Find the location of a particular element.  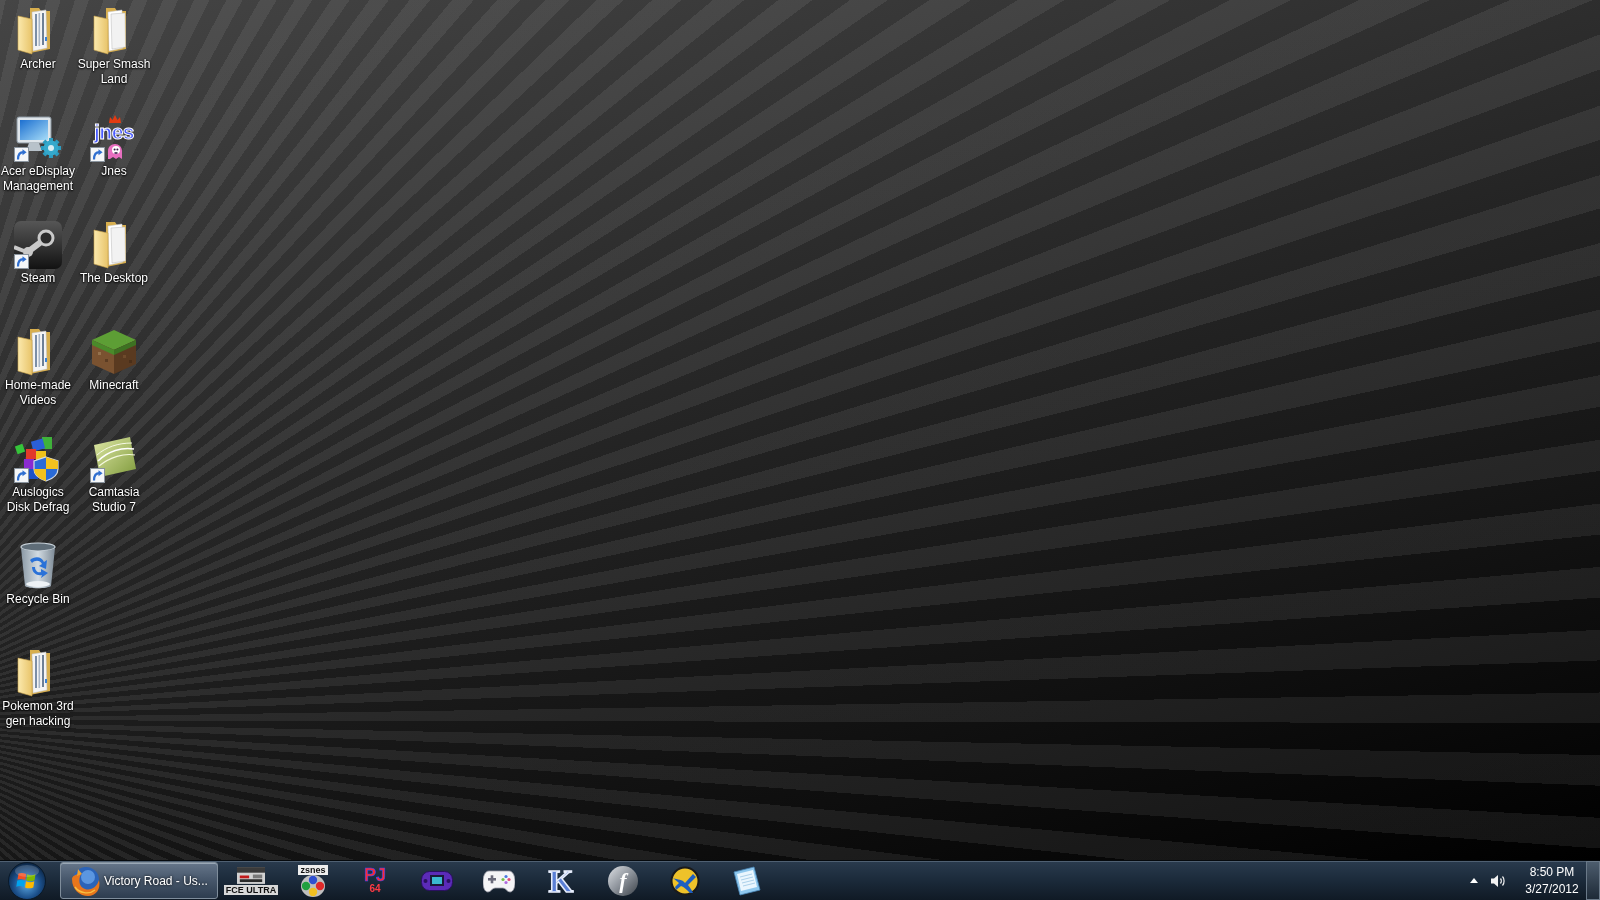

desktop-item: jnes Jnes is located at coordinates (114, 143).